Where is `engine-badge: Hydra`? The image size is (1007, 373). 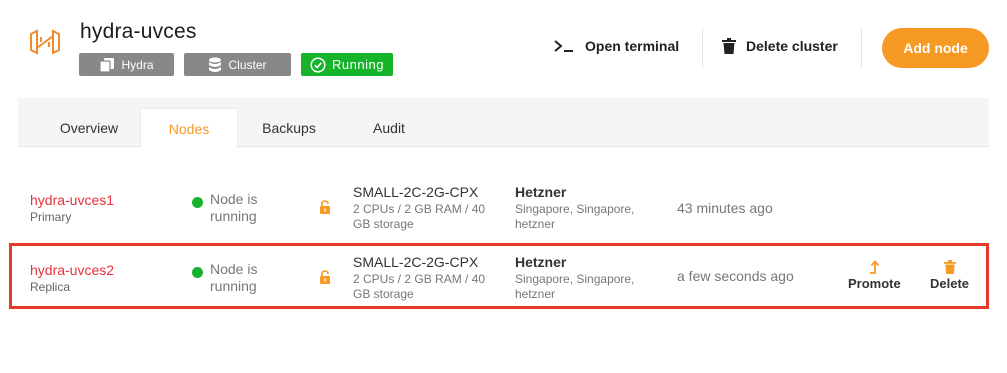 engine-badge: Hydra is located at coordinates (126, 64).